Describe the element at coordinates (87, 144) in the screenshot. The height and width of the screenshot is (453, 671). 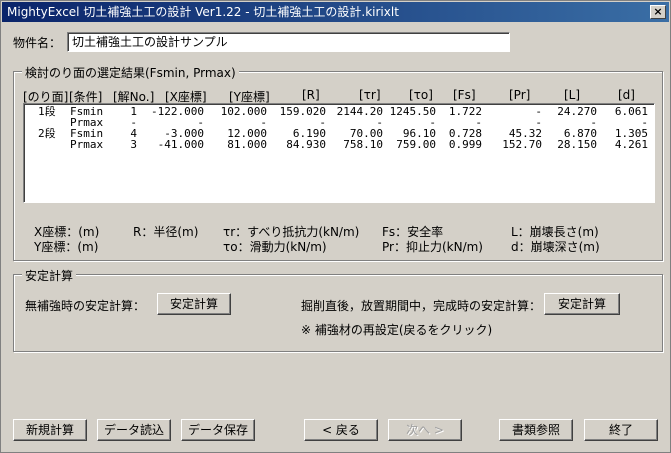
I see `table-cell: Prmax` at that location.